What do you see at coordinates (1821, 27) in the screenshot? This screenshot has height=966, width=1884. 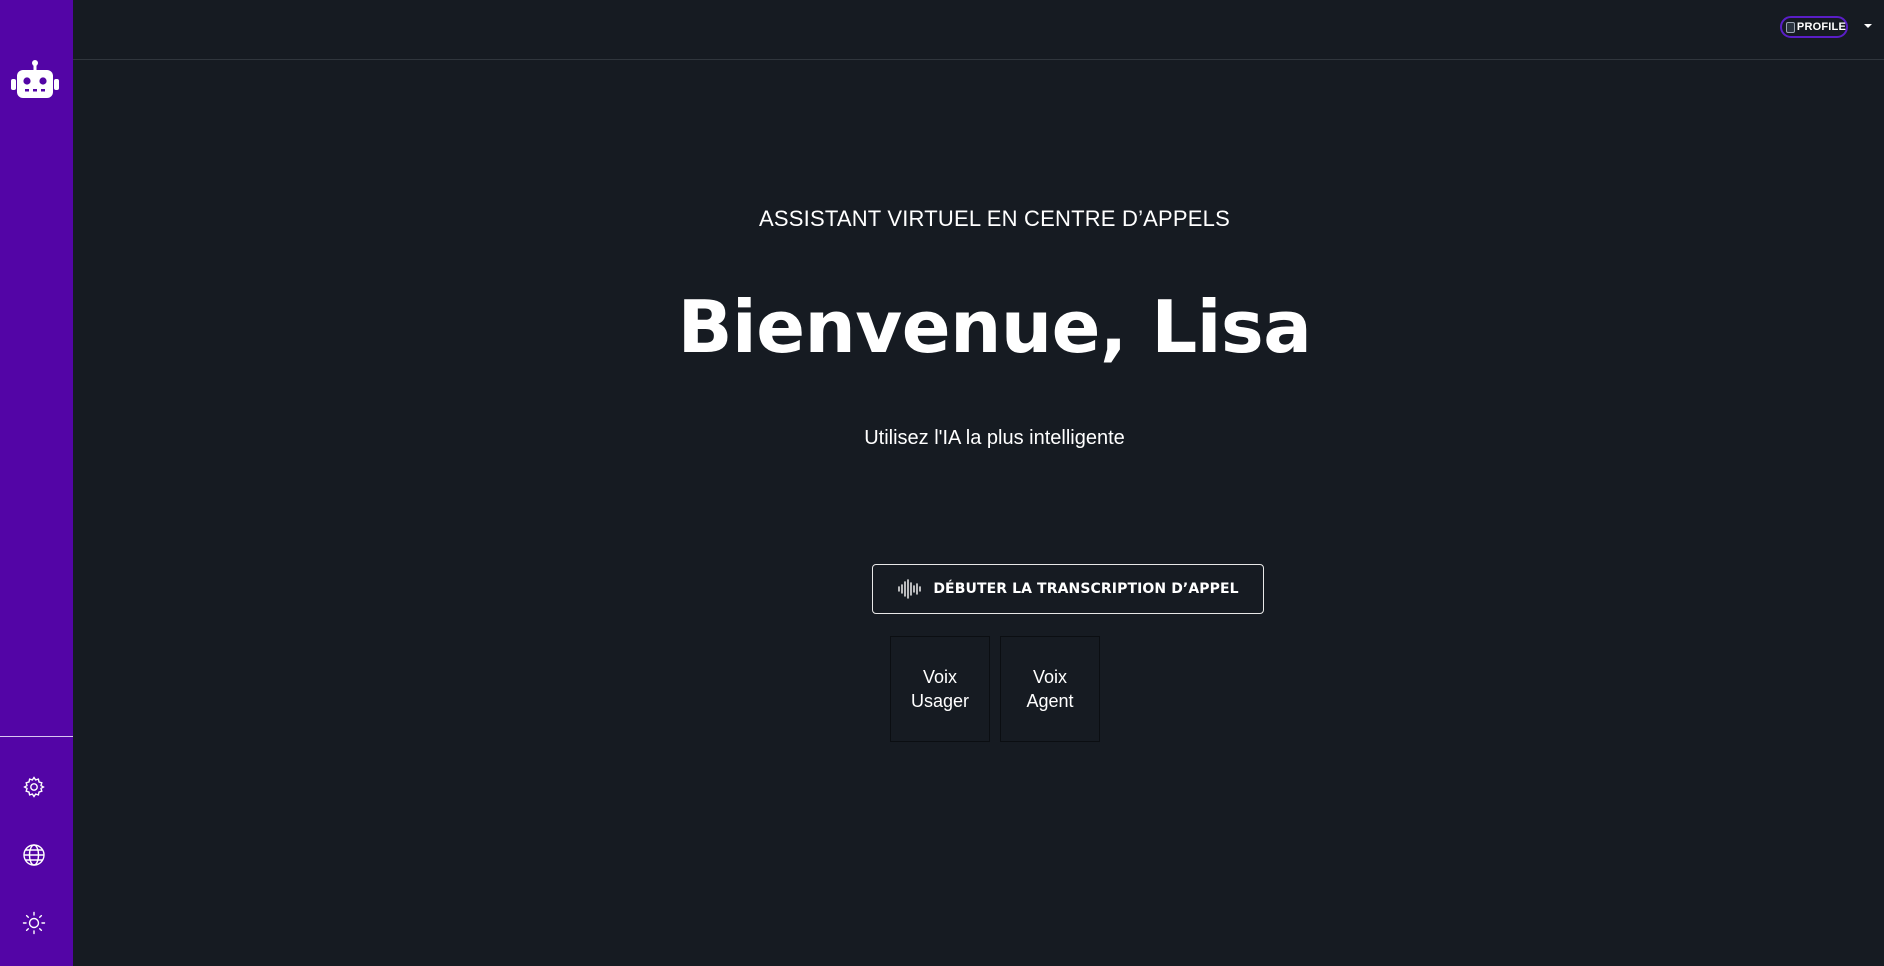 I see `profile-alt-text: PROFILE` at bounding box center [1821, 27].